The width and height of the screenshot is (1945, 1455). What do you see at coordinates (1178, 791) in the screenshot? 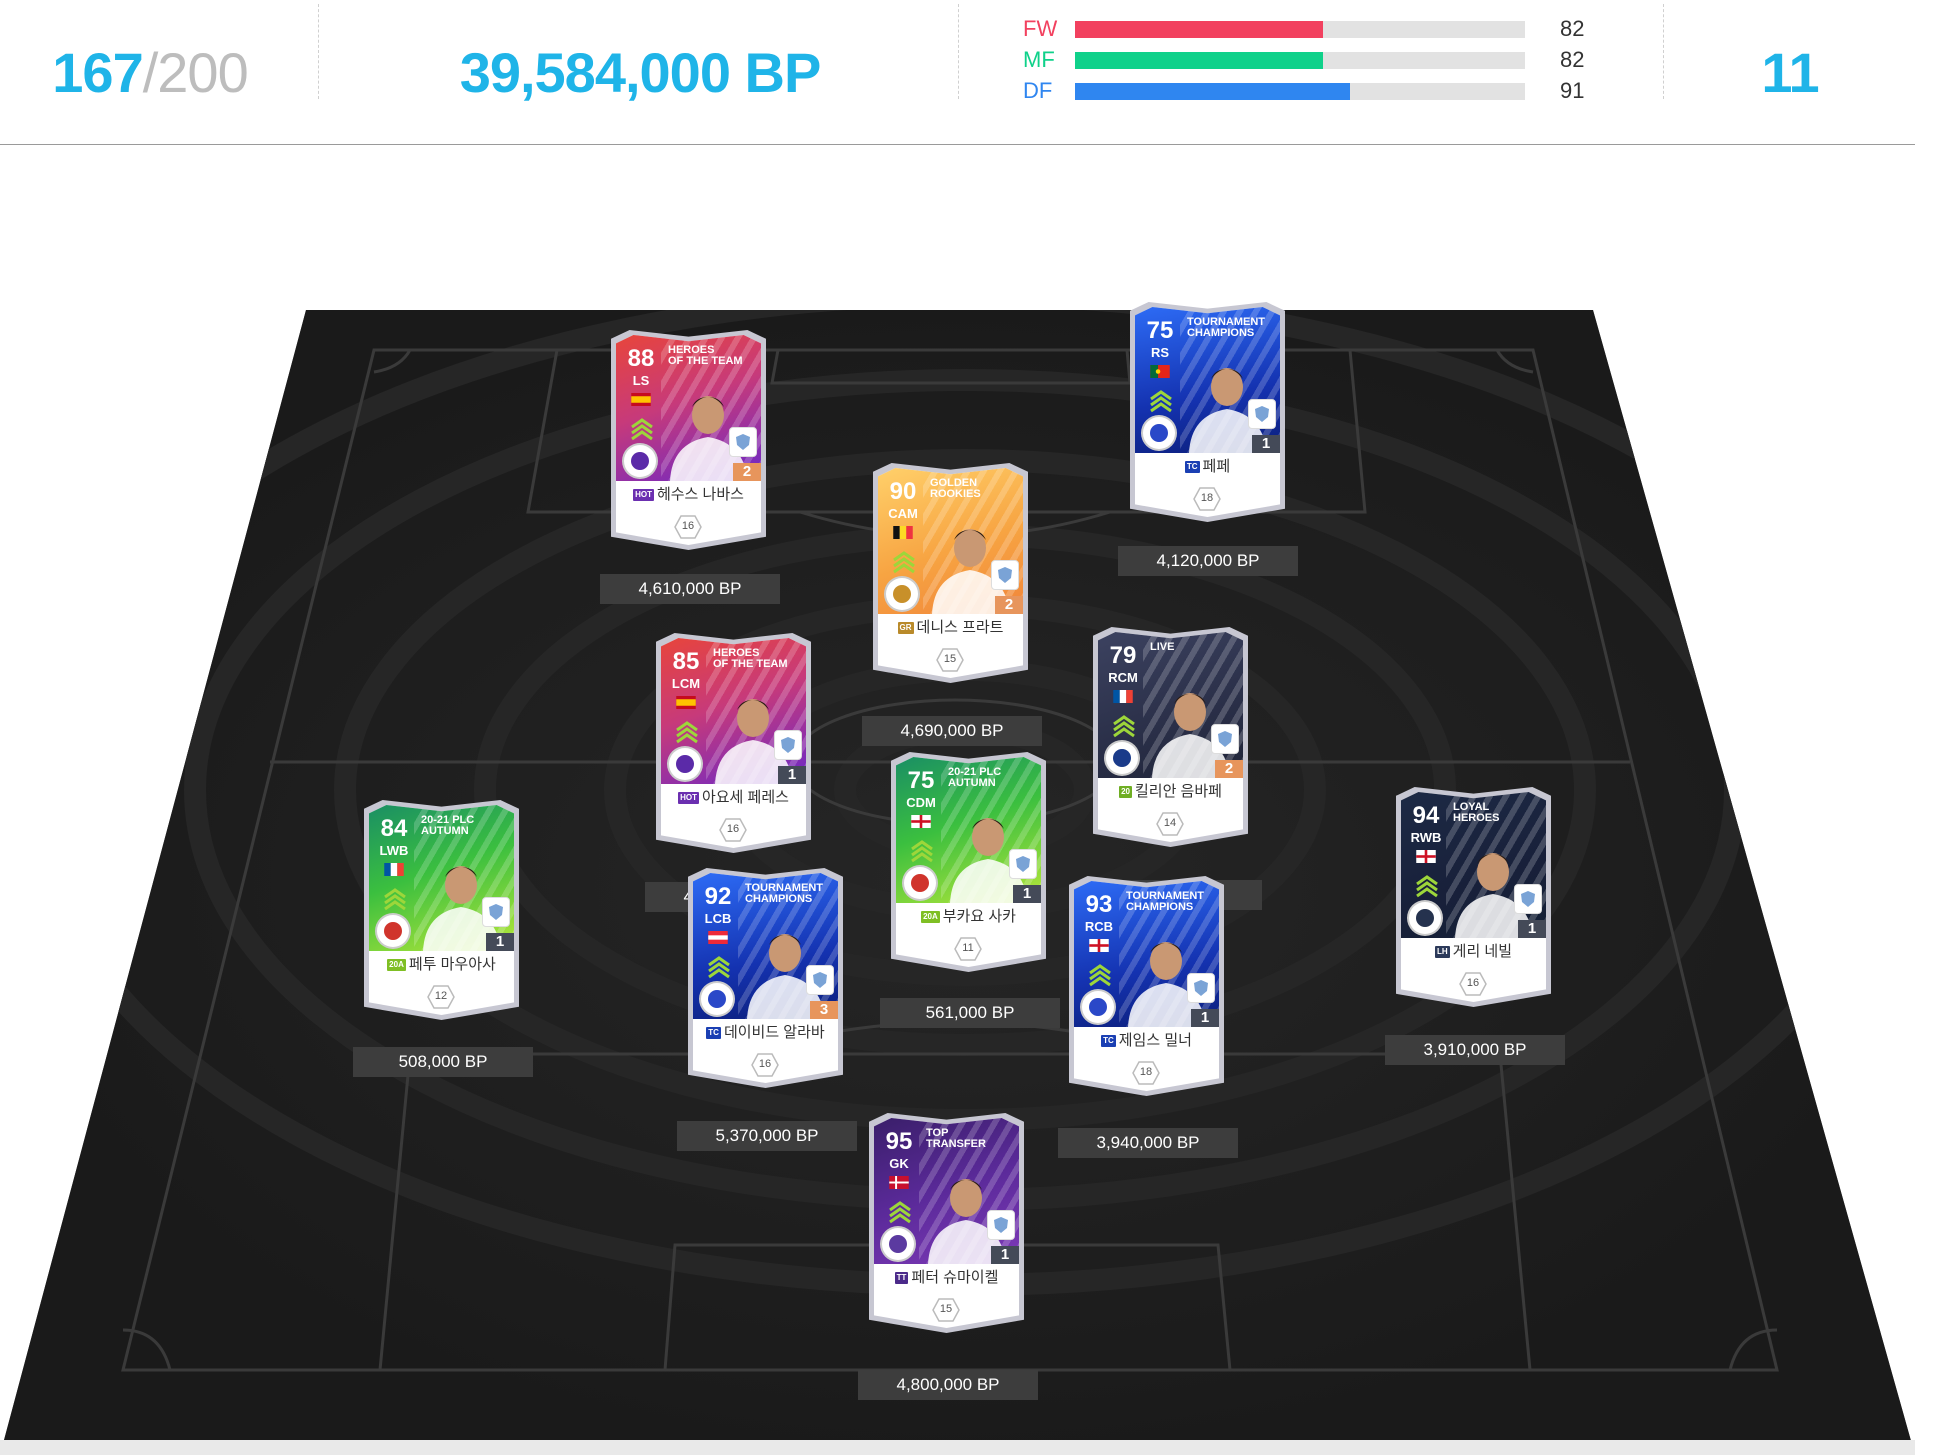
I see `player-name: 킬리안 음바페` at bounding box center [1178, 791].